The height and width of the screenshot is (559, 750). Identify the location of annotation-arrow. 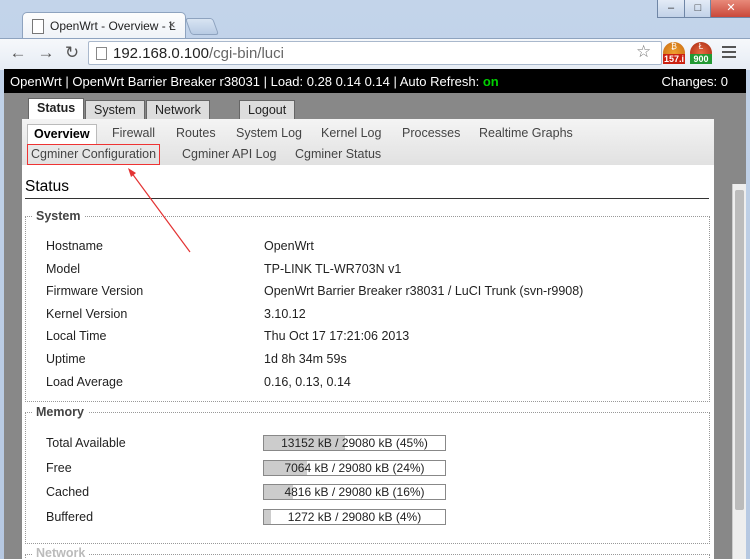
(159, 210).